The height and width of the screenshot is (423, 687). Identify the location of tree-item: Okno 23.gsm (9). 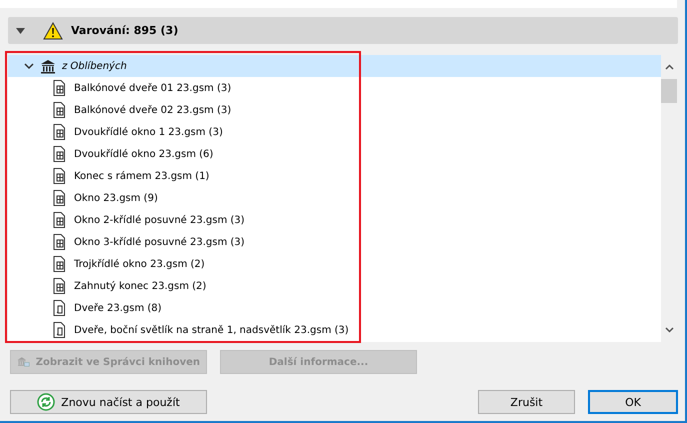
(334, 198).